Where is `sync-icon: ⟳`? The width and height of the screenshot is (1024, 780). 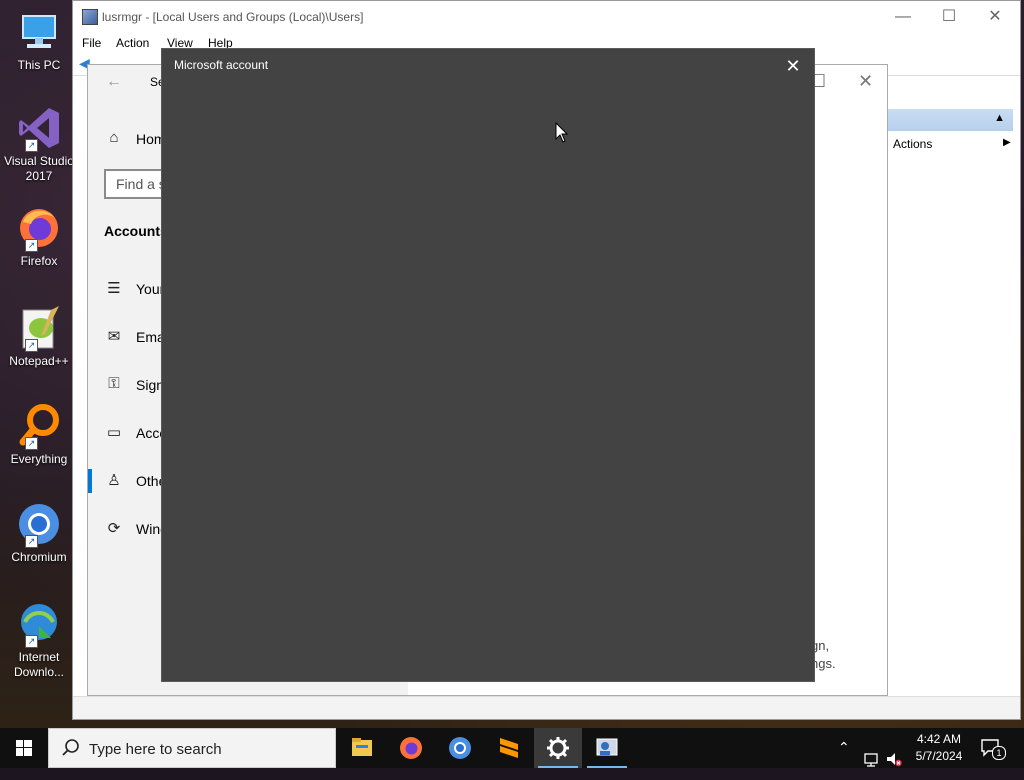
sync-icon: ⟳ is located at coordinates (114, 528).